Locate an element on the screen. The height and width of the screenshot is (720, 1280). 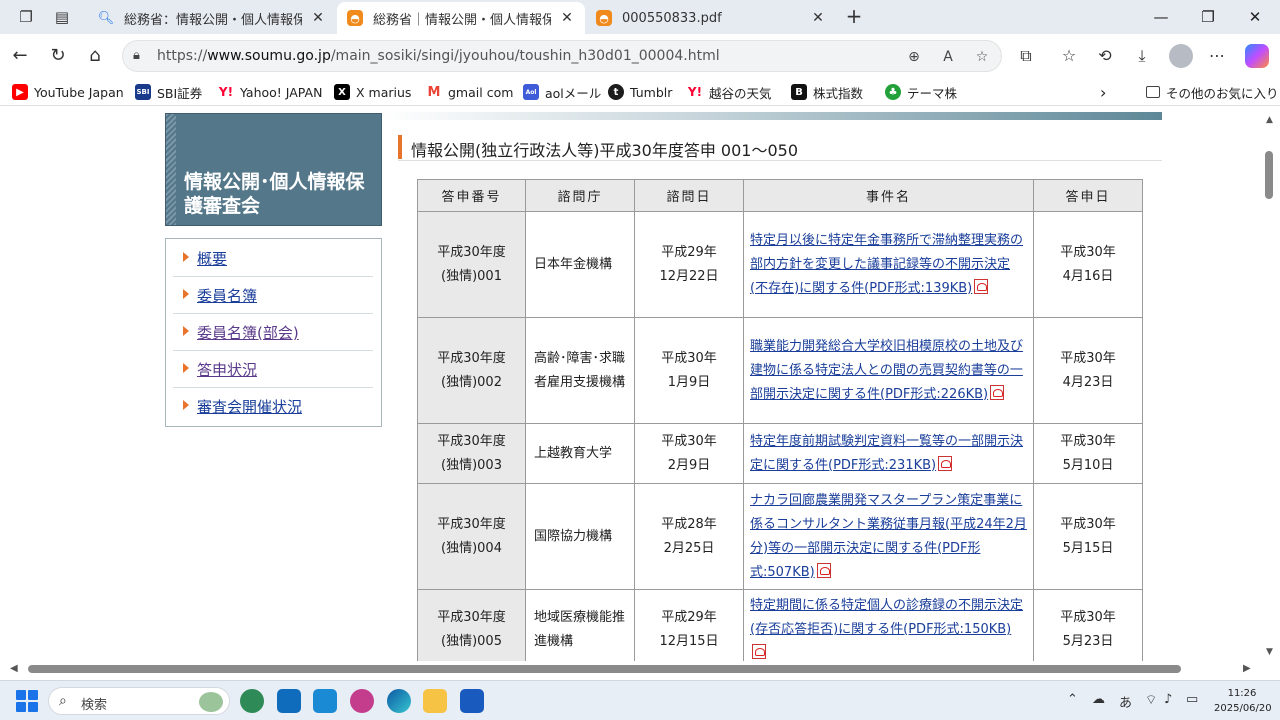
mail-icon is located at coordinates (325, 701).